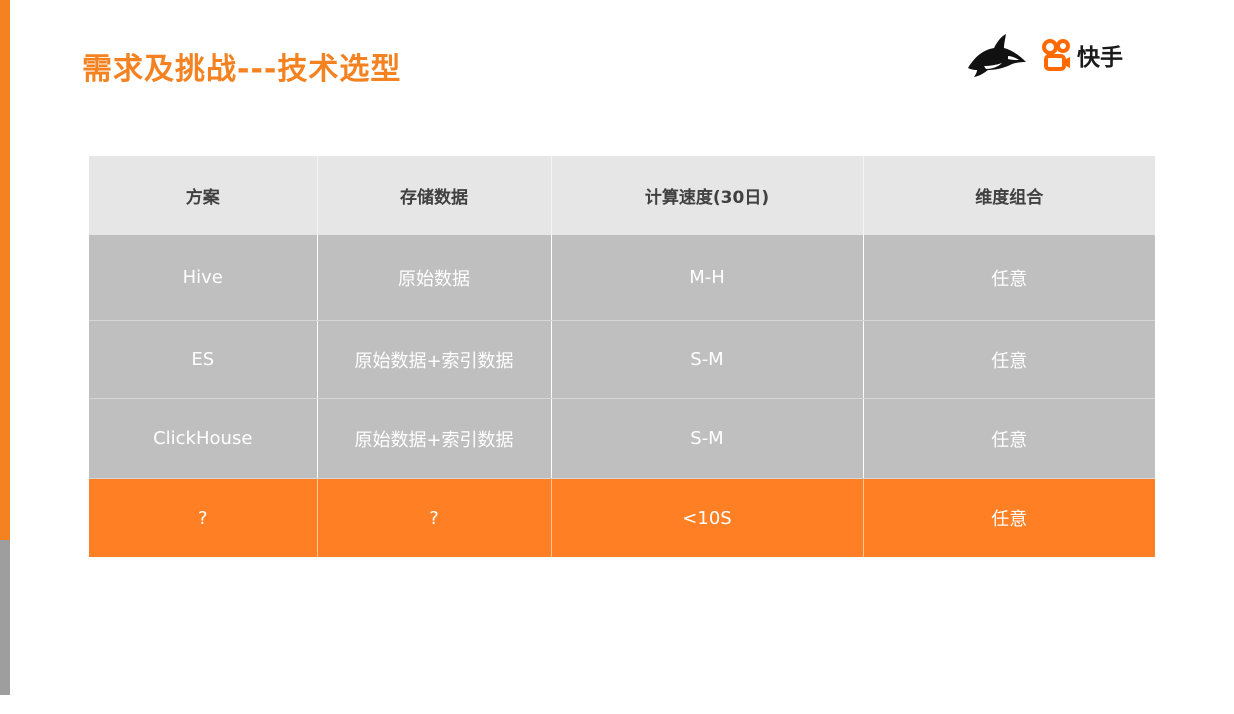  Describe the element at coordinates (997, 55) in the screenshot. I see `orca-logo-icon` at that location.